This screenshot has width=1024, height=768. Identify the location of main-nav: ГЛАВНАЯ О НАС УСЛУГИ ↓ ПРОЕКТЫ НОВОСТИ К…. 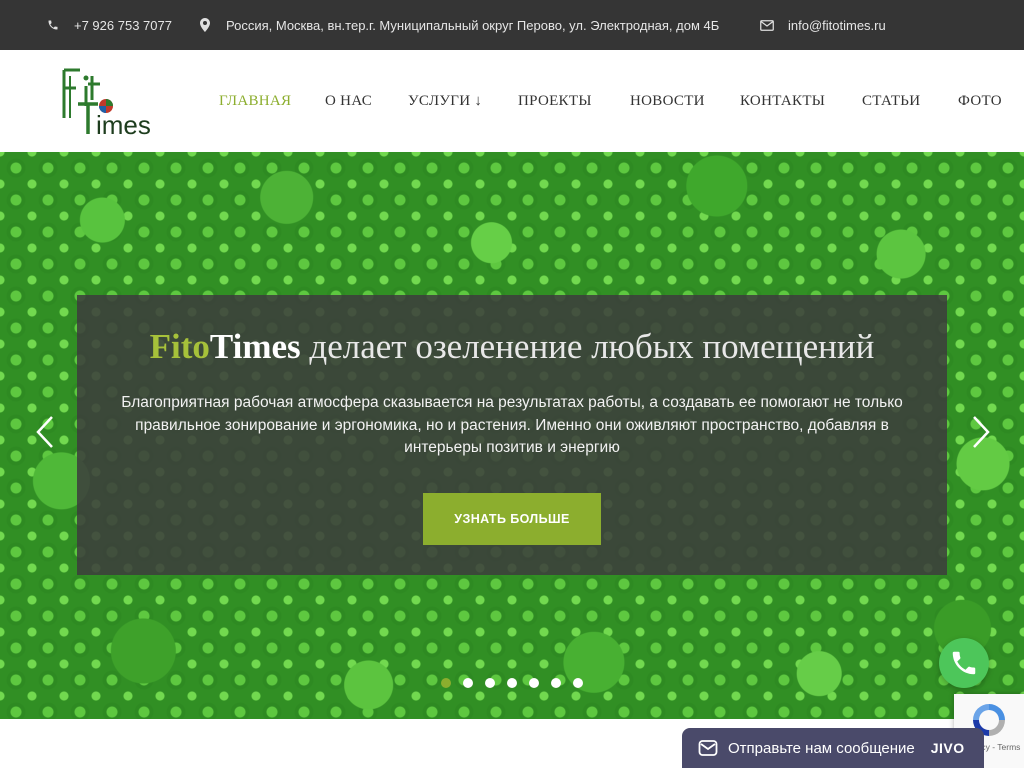
(512, 101).